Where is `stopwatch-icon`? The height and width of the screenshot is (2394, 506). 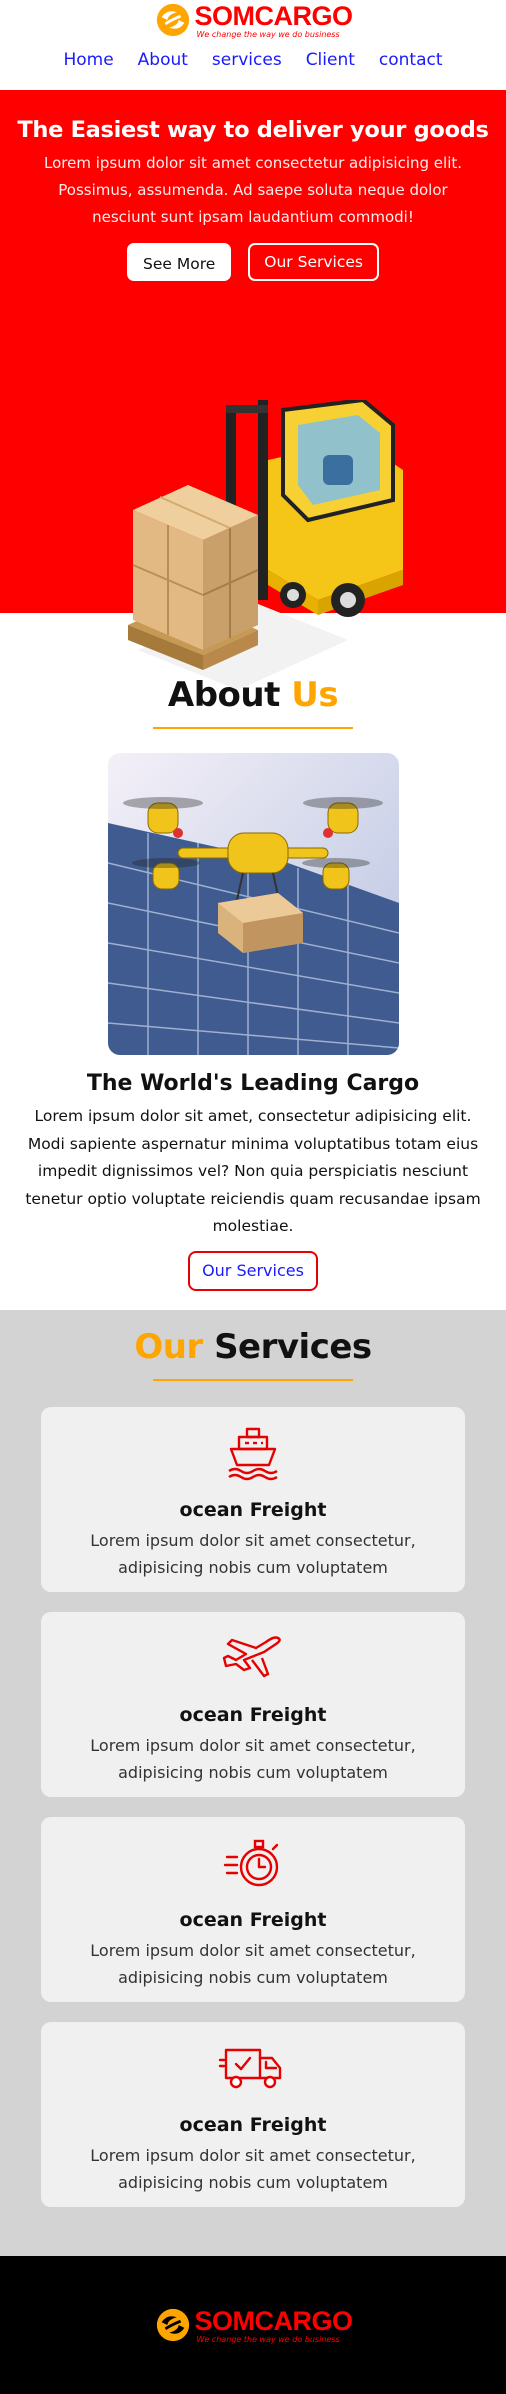
stopwatch-icon is located at coordinates (253, 1863).